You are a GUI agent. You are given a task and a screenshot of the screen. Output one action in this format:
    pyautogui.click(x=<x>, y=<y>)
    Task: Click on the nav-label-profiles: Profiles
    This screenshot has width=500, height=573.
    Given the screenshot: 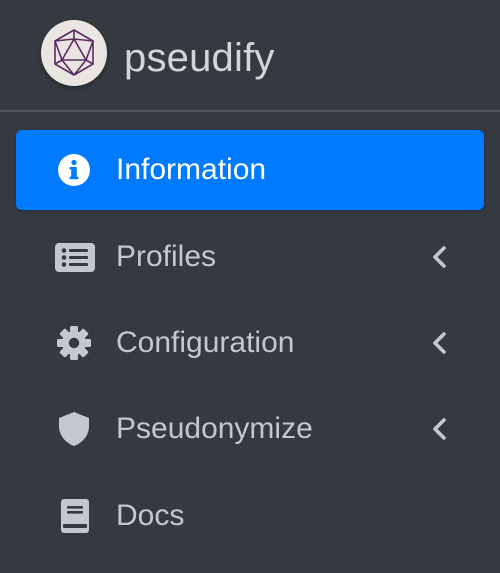 What is the action you would take?
    pyautogui.click(x=166, y=256)
    